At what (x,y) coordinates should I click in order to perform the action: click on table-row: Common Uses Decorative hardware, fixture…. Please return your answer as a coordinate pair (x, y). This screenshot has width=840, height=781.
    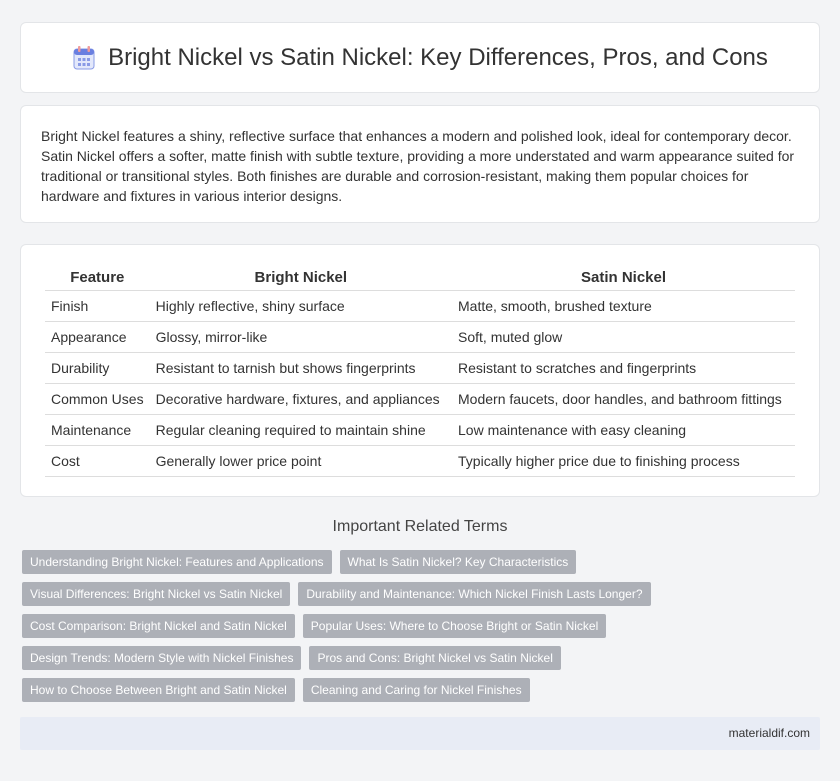
    Looking at the image, I should click on (420, 399).